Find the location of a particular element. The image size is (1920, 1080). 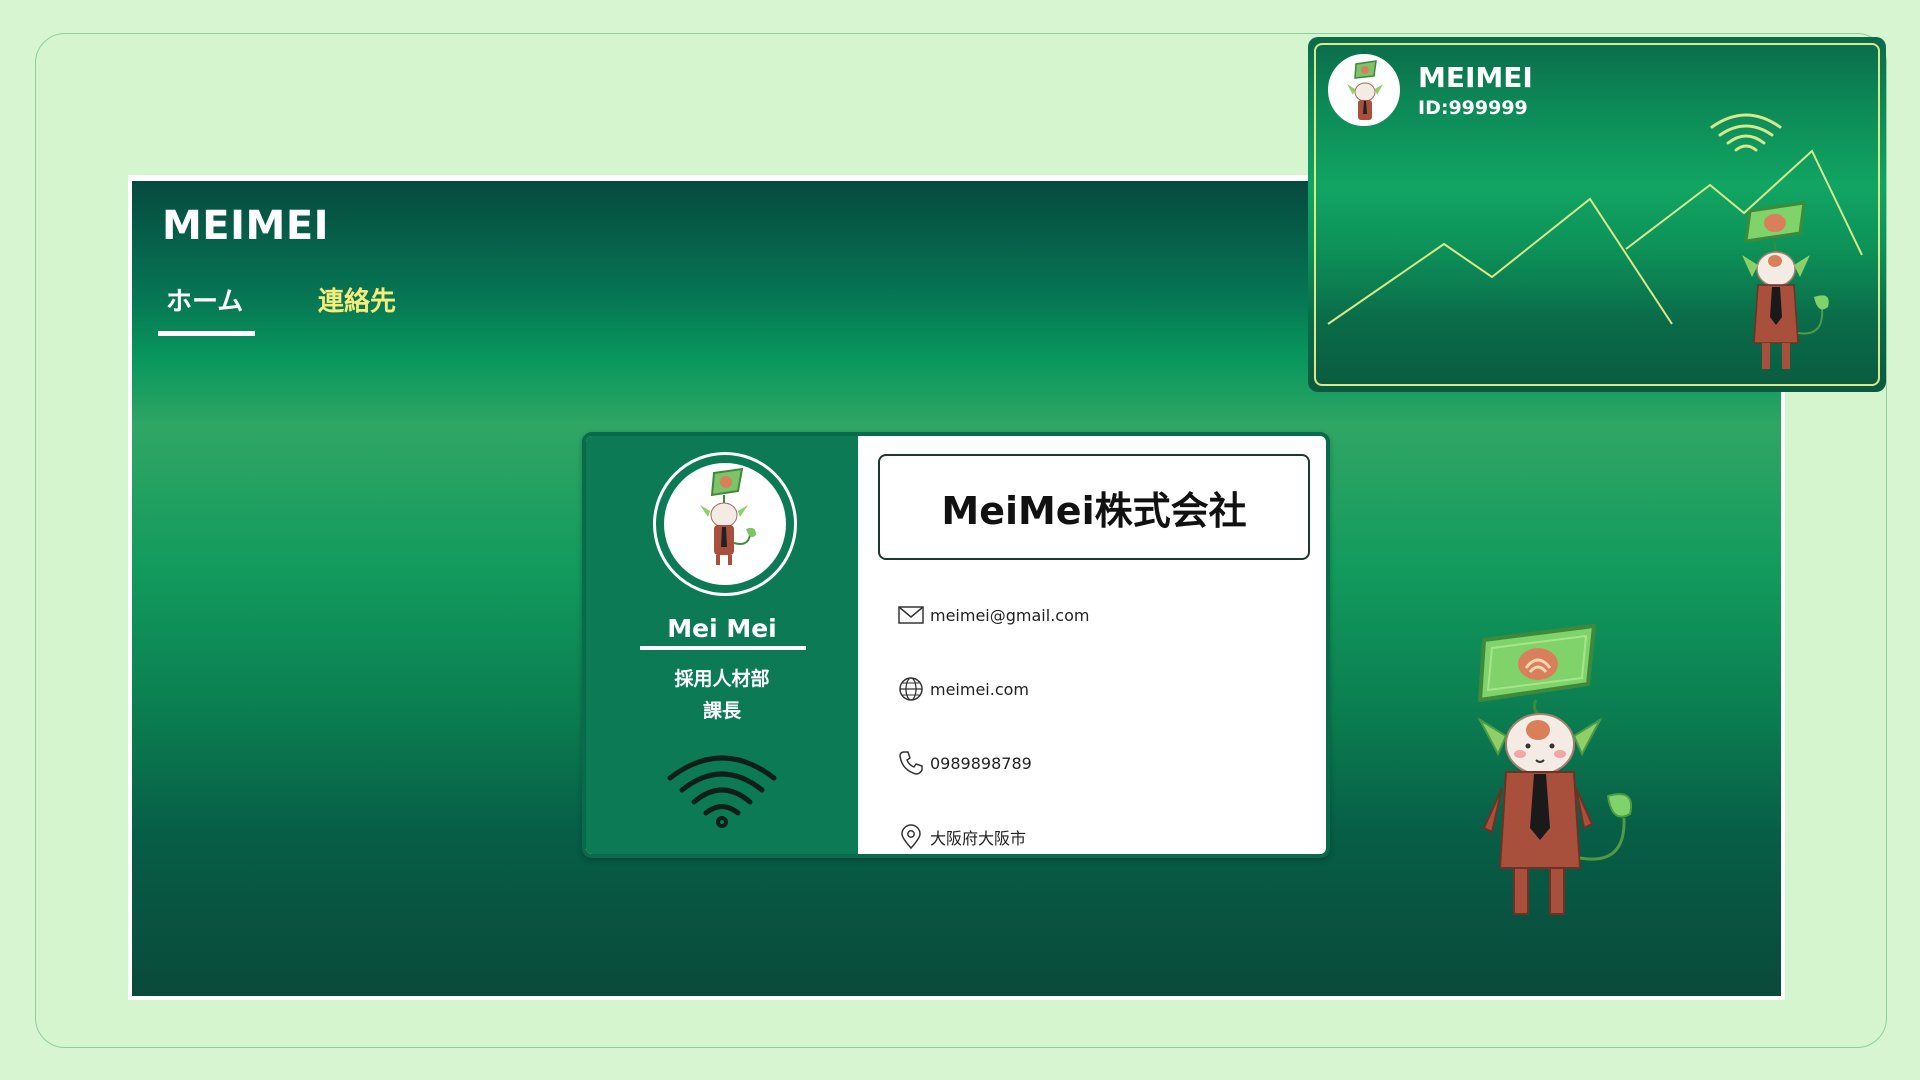

card-role: 採用人材部 課長 is located at coordinates (722, 695).